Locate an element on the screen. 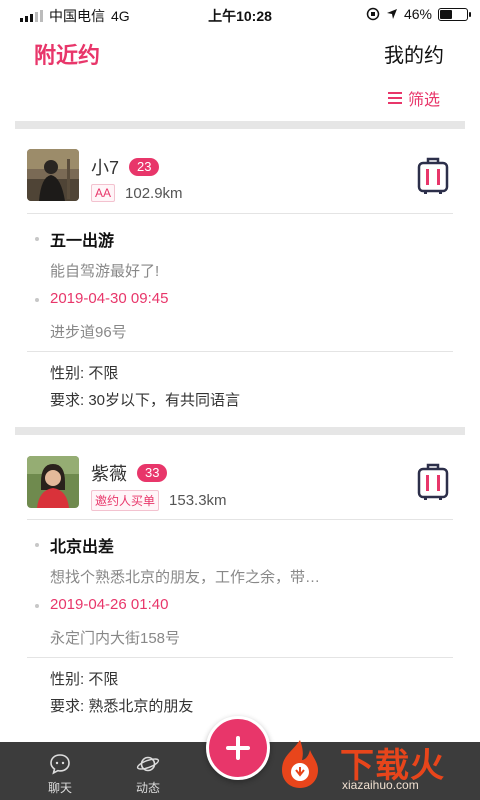 The image size is (480, 800). date-time: 2019-04-26 01:40 is located at coordinates (109, 604).